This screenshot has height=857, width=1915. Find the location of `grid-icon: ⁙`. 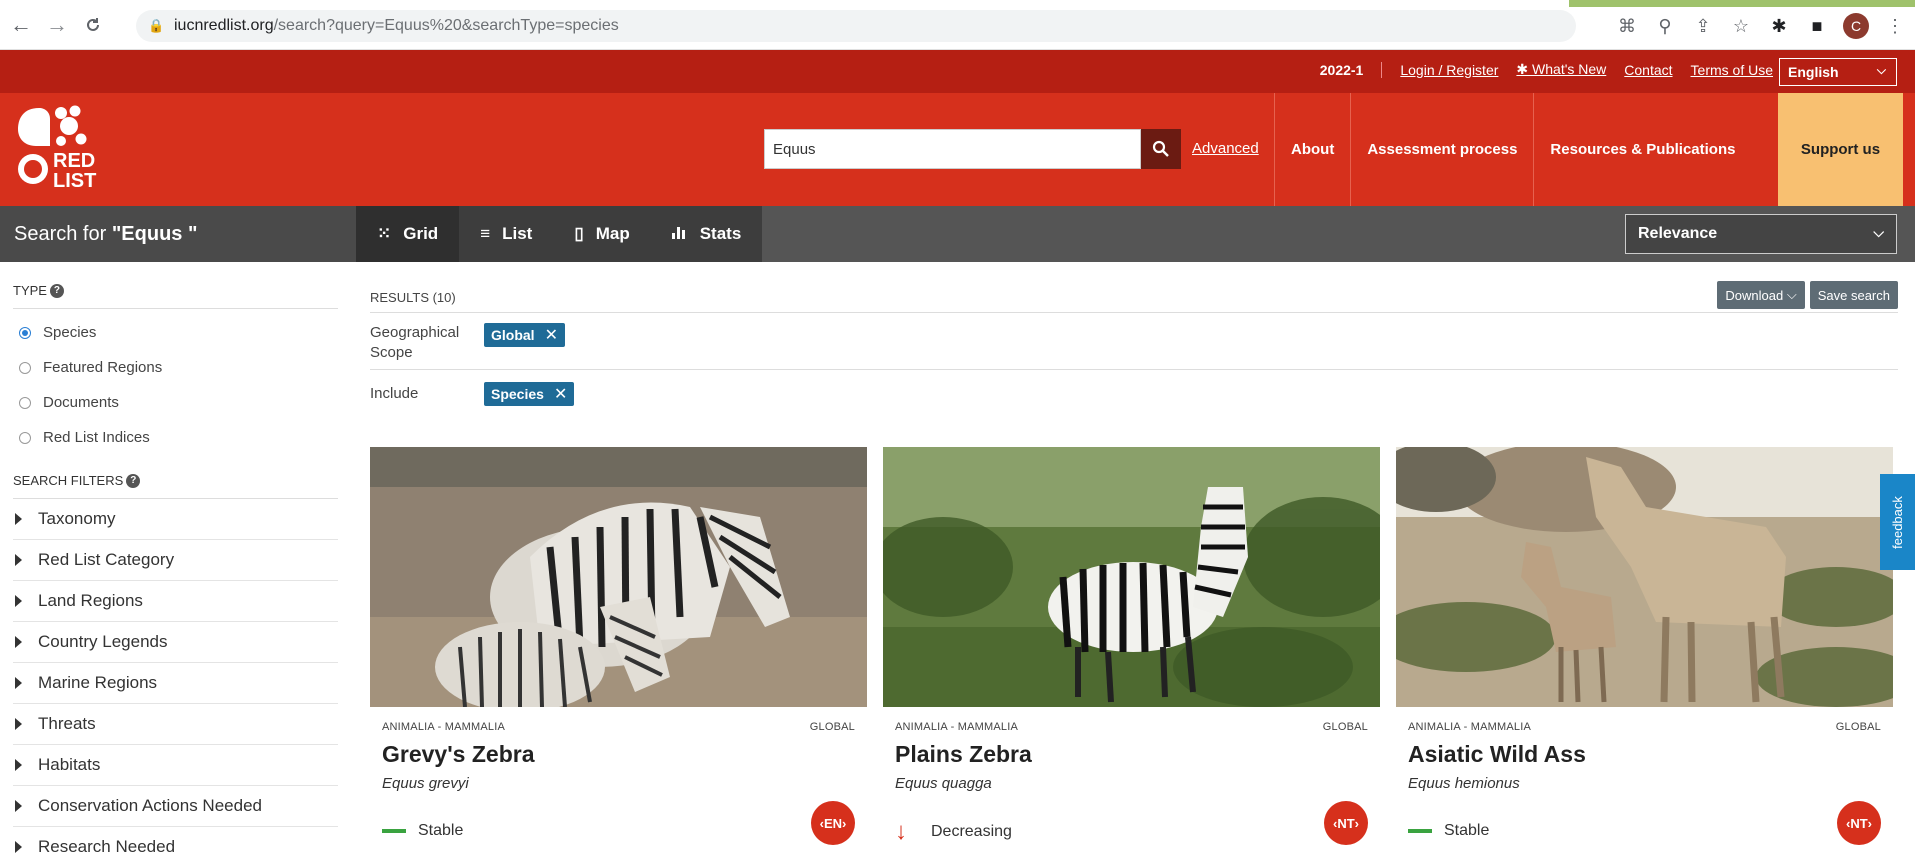

grid-icon: ⁙ is located at coordinates (384, 233).